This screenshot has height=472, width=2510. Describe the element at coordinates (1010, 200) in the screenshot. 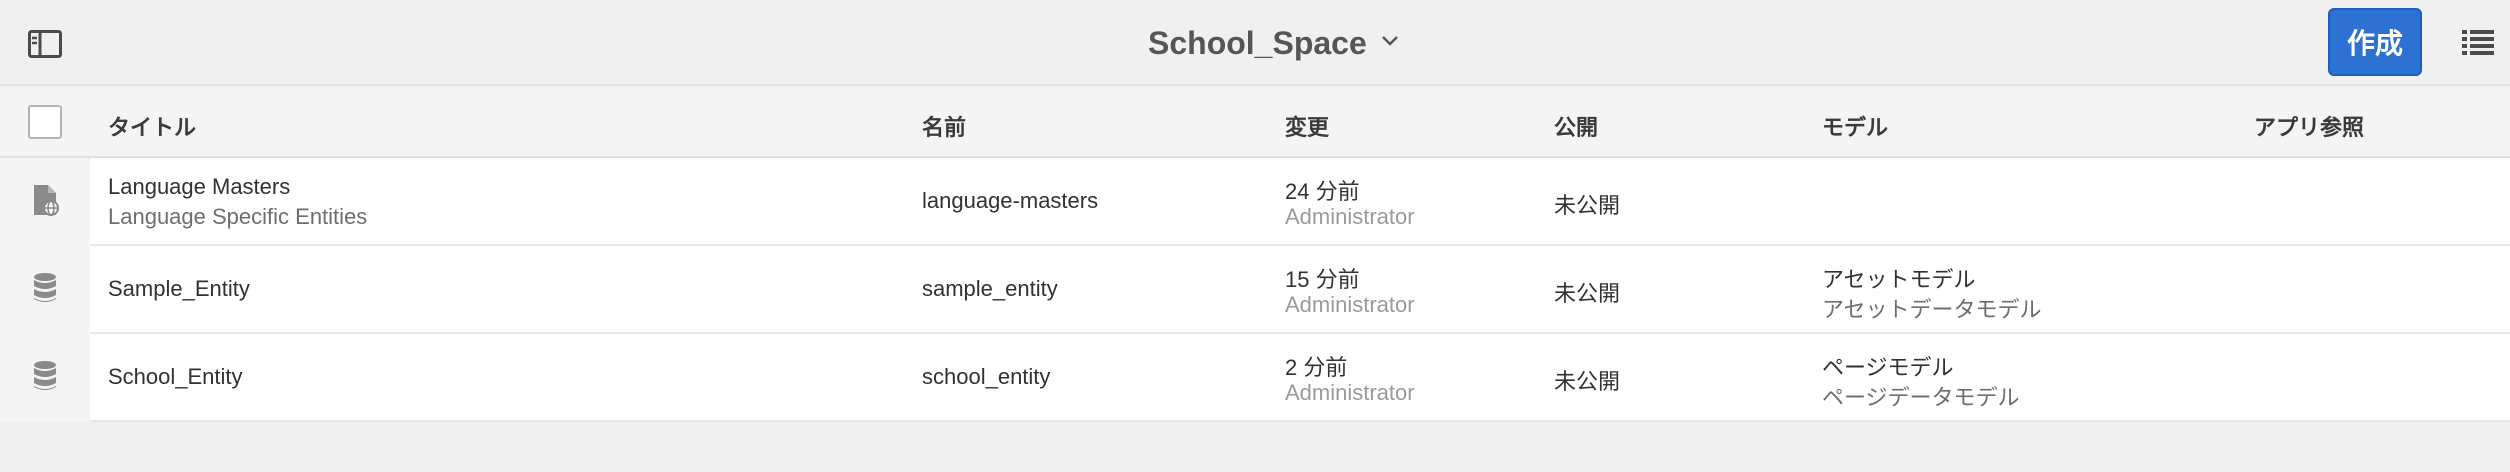

I see `row-name: language-masters` at that location.